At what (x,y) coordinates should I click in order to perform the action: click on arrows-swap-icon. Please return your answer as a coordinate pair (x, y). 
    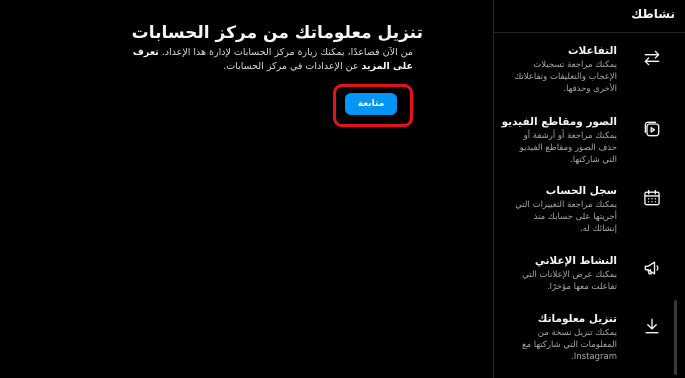
    Looking at the image, I should click on (652, 58).